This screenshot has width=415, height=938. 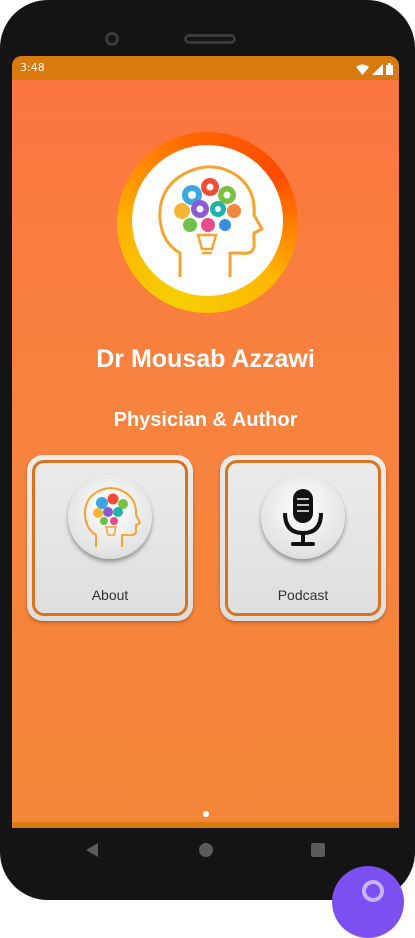 I want to click on page-indicator-dot, so click(x=206, y=814).